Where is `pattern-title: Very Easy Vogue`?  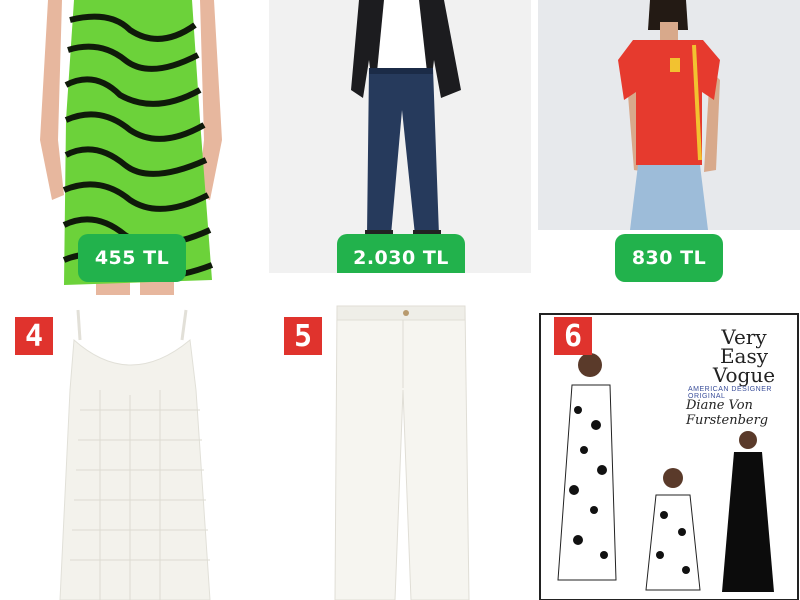
pattern-title: Very Easy Vogue is located at coordinates (744, 357).